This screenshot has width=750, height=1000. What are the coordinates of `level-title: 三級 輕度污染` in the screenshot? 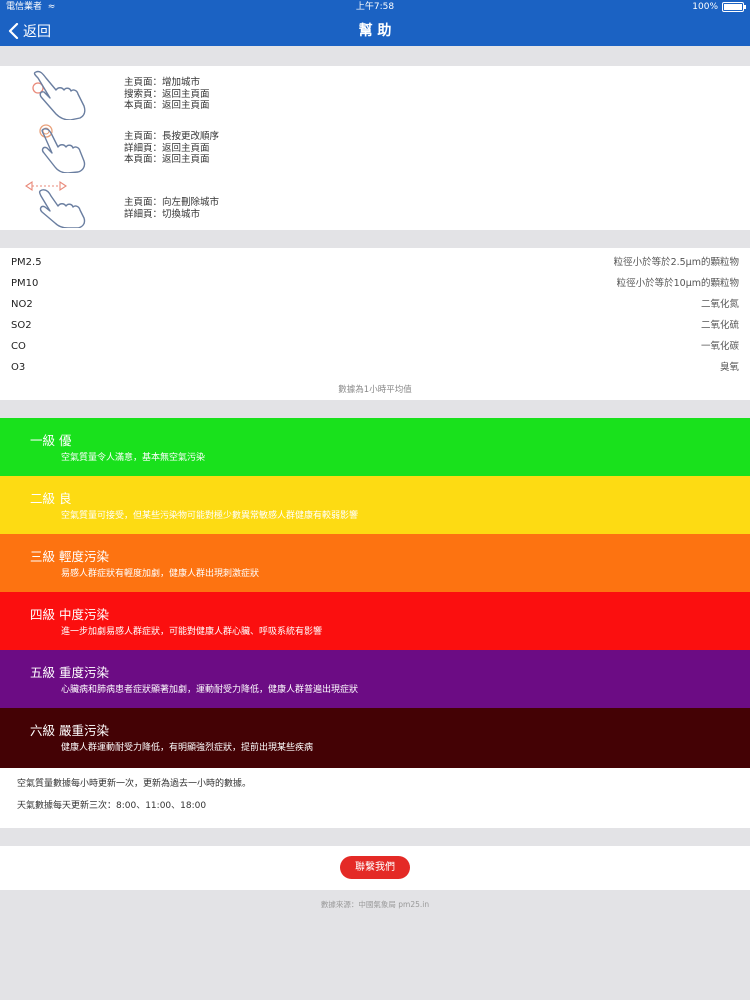 It's located at (69, 556).